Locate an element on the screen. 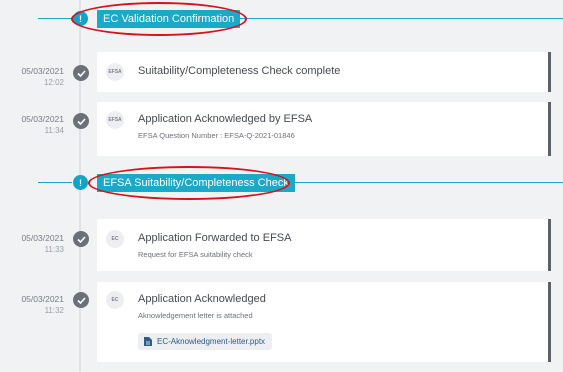  event-title: Application Acknowledged by EFSA is located at coordinates (225, 119).